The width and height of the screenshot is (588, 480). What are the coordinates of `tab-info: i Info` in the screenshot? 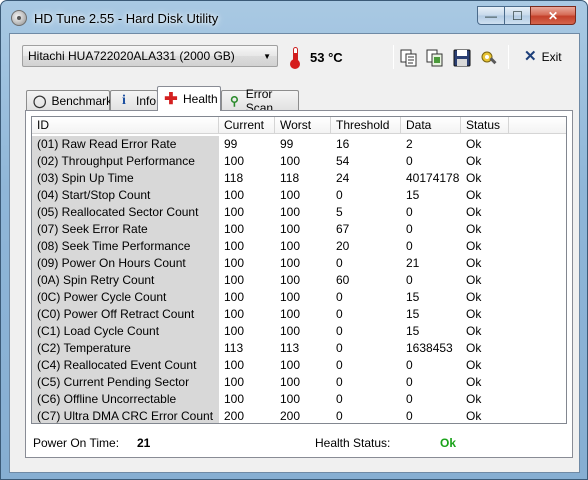 It's located at (134, 100).